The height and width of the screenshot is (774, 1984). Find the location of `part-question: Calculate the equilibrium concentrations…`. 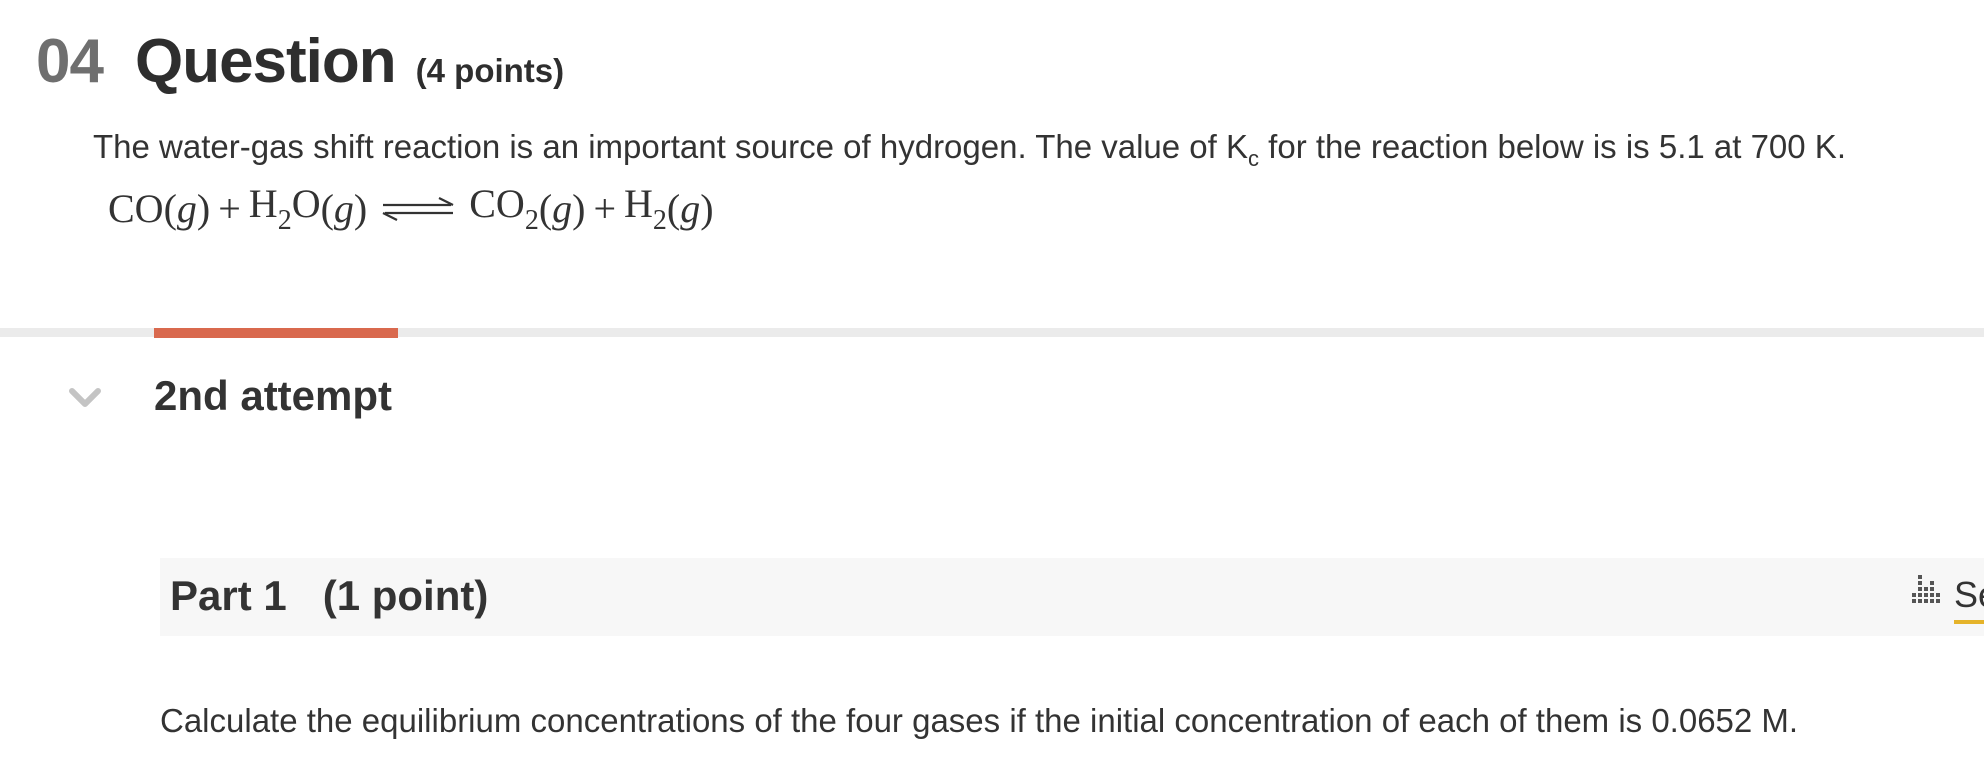

part-question: Calculate the equilibrium concentrations… is located at coordinates (979, 720).